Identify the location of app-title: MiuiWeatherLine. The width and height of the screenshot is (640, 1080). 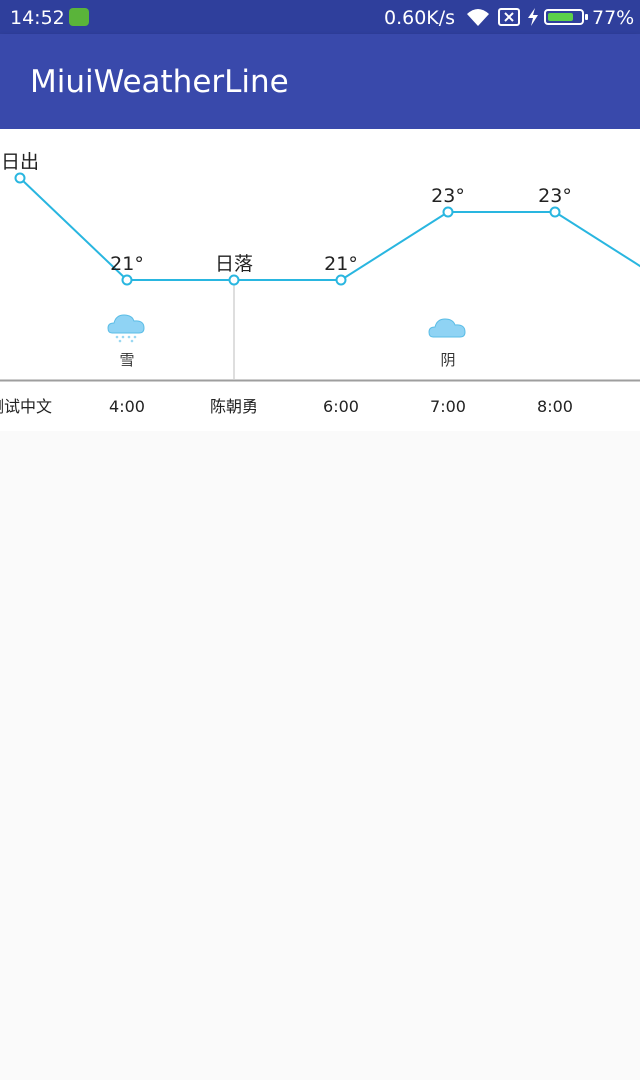
(159, 82).